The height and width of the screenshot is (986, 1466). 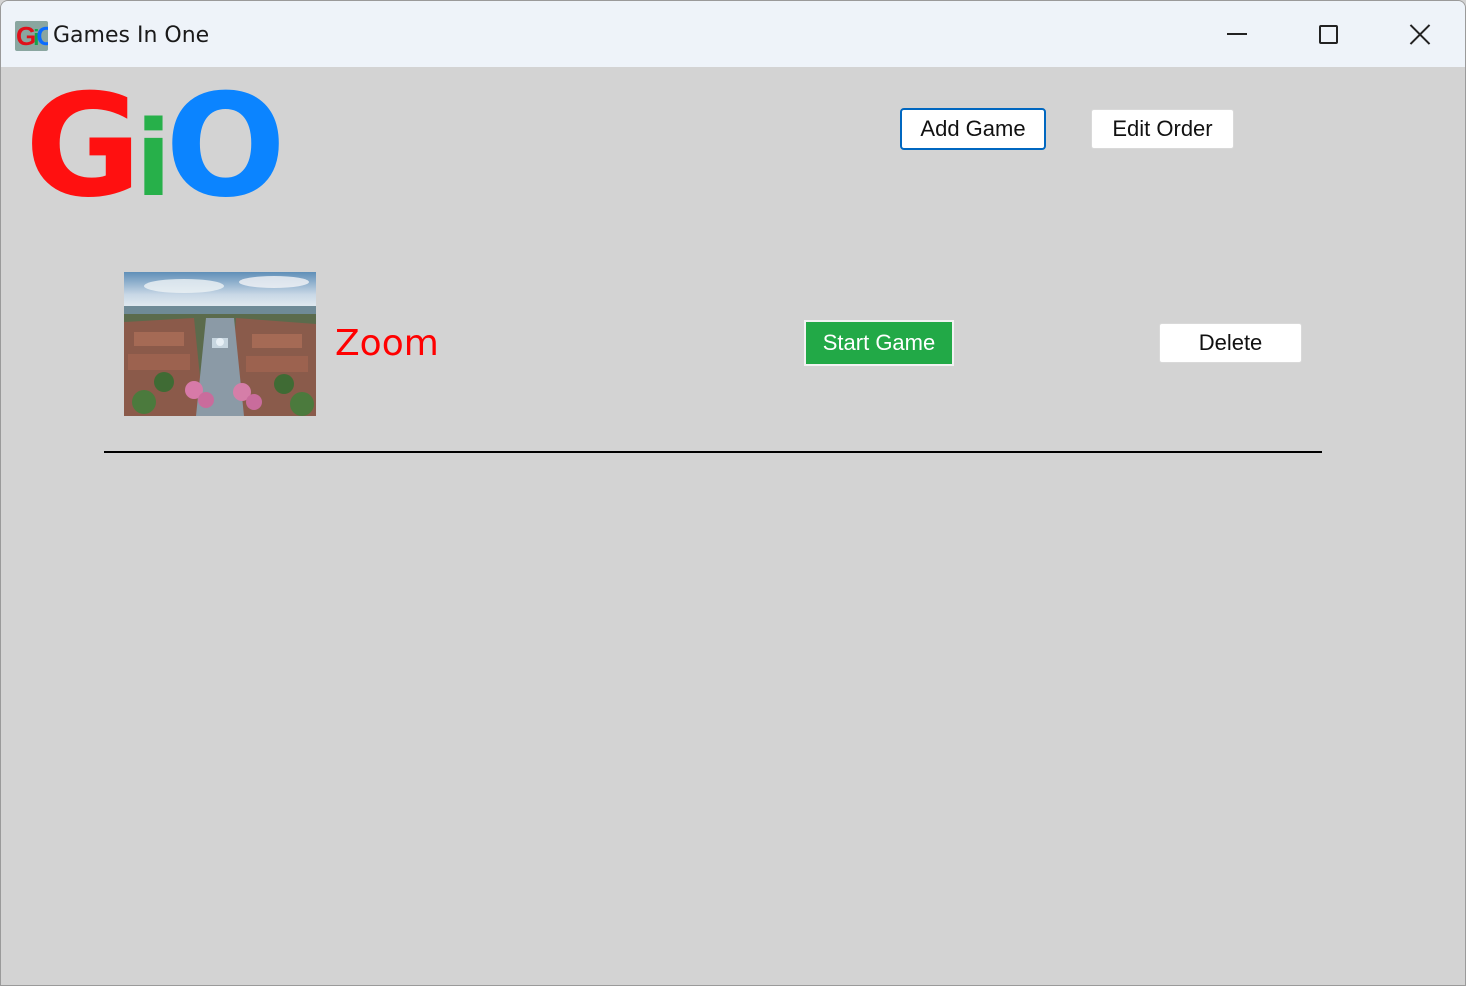 What do you see at coordinates (83, 146) in the screenshot?
I see `logo-letter-g: G` at bounding box center [83, 146].